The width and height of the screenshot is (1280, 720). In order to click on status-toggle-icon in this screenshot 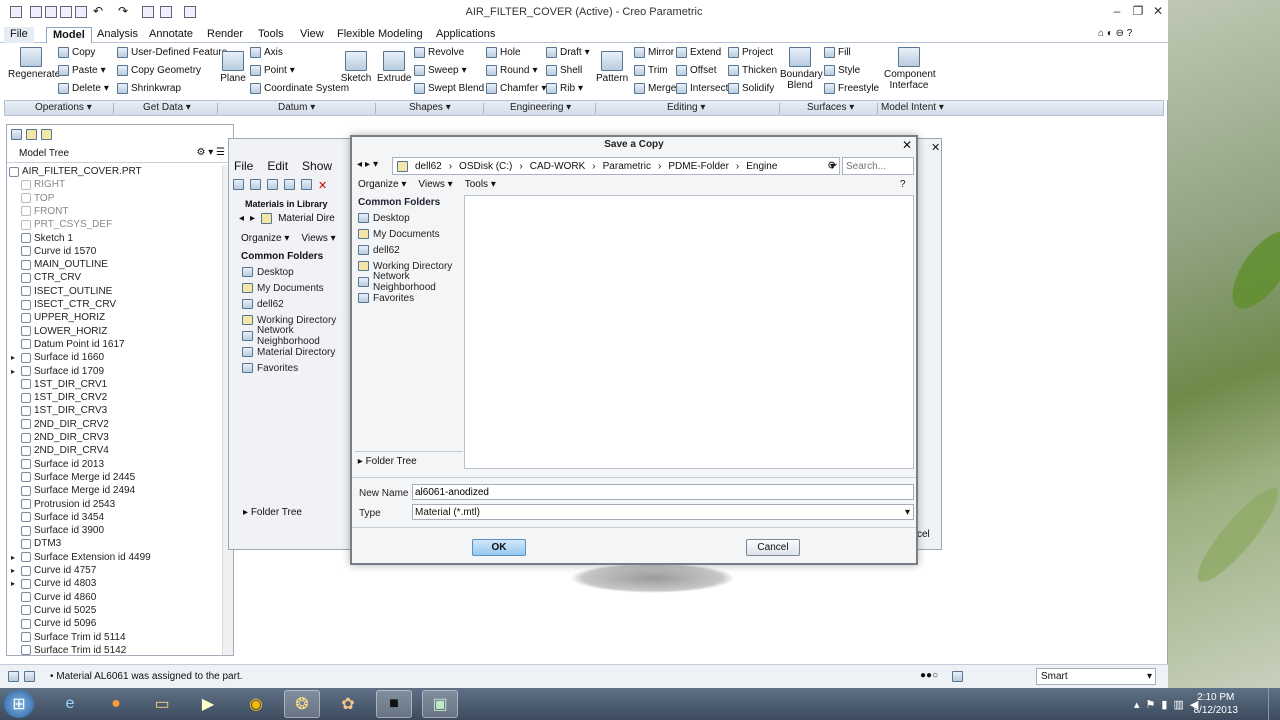, I will do `click(13, 676)`.